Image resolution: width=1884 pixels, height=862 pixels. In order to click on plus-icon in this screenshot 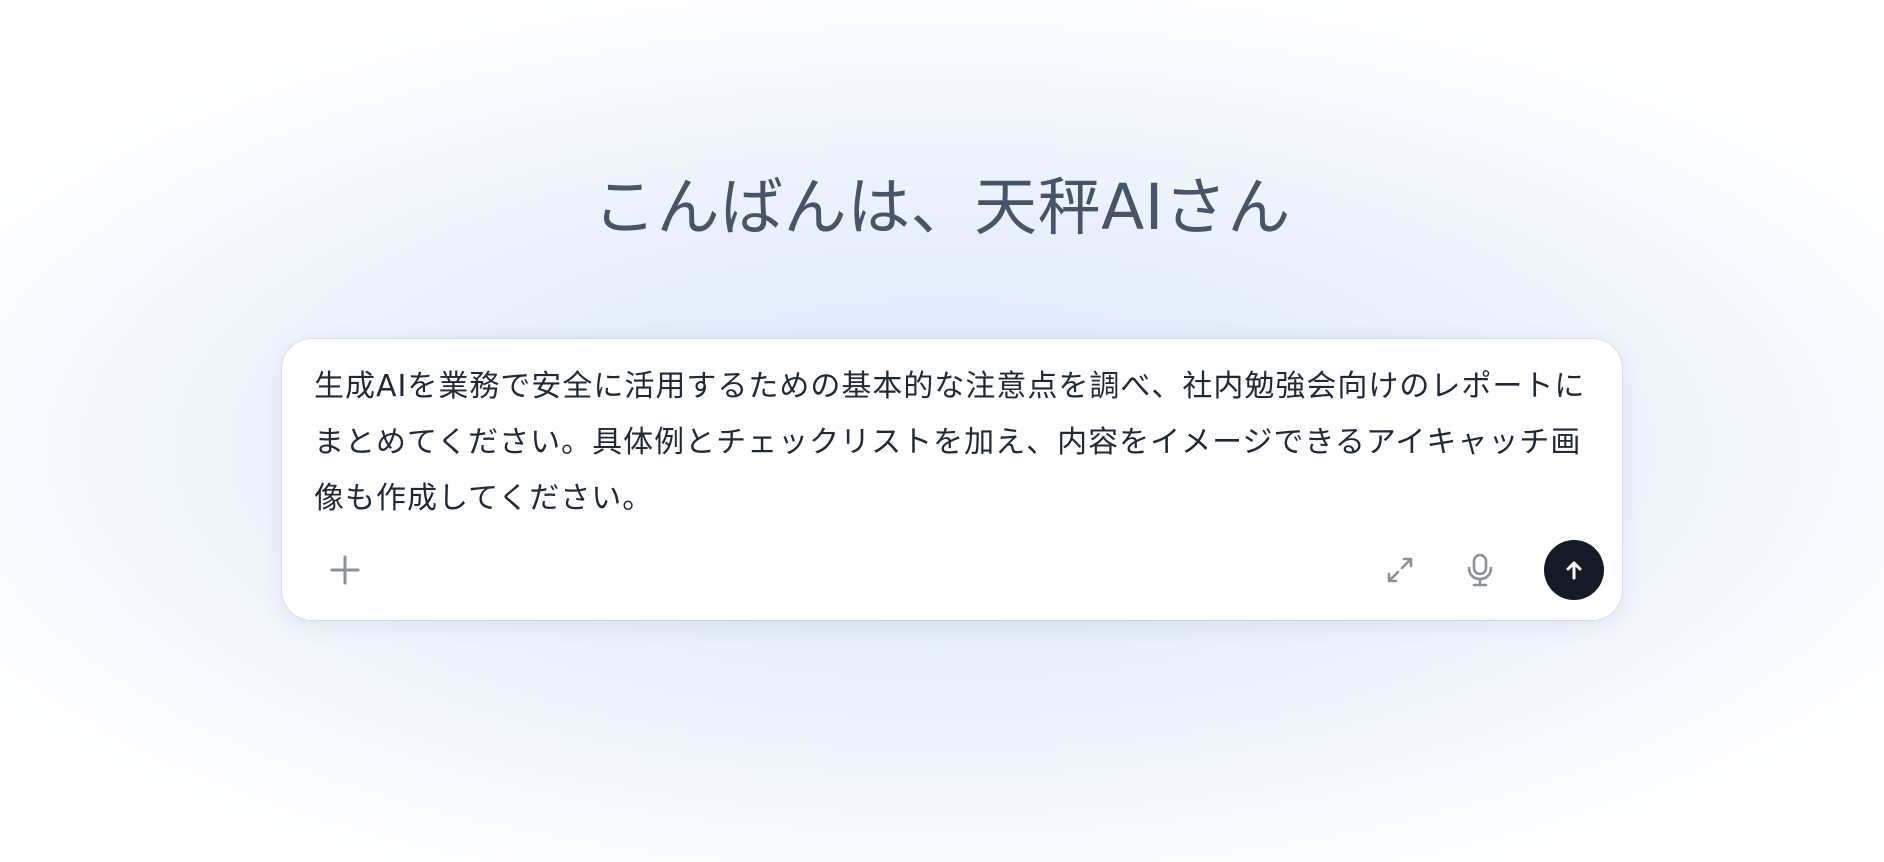, I will do `click(345, 570)`.